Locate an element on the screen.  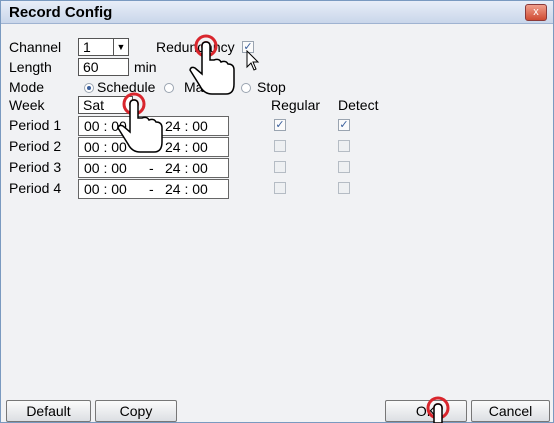
mode-schedule-radio is located at coordinates (89, 88).